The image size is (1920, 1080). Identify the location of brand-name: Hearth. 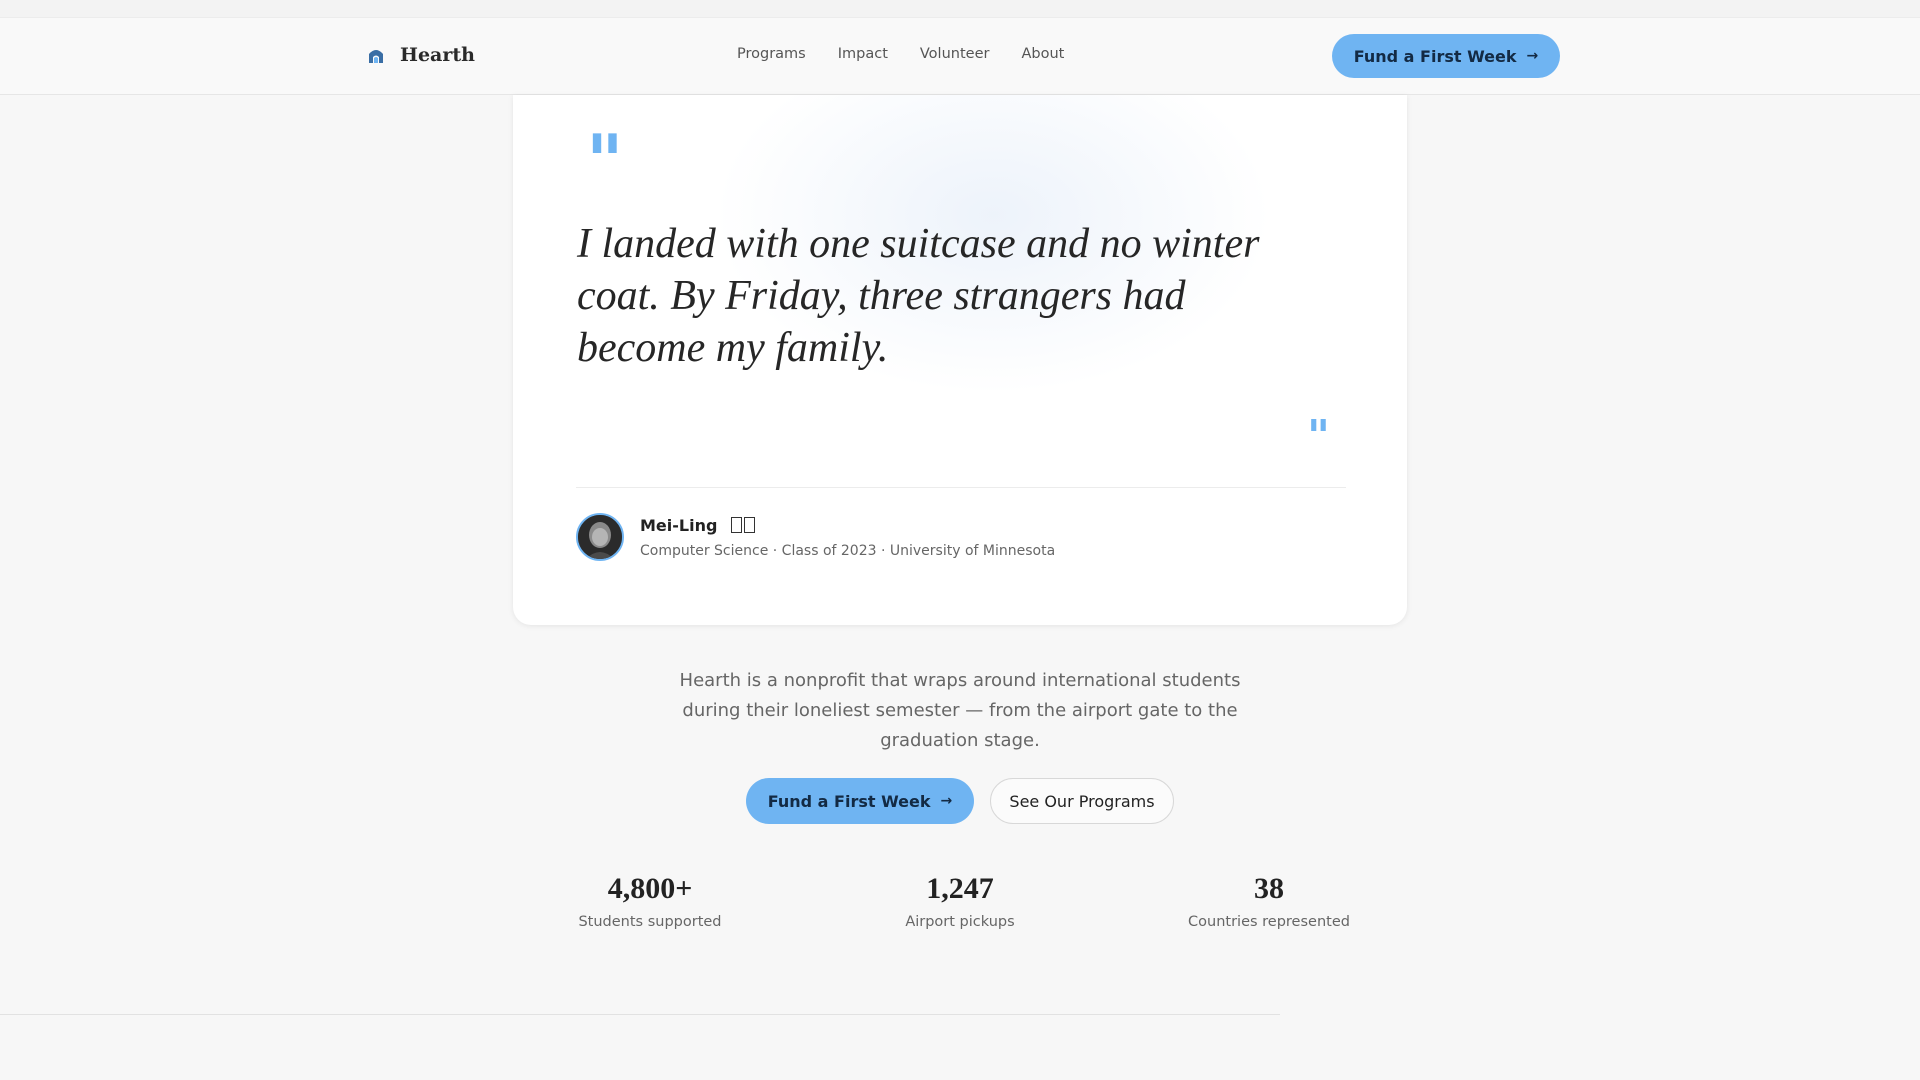
(437, 55).